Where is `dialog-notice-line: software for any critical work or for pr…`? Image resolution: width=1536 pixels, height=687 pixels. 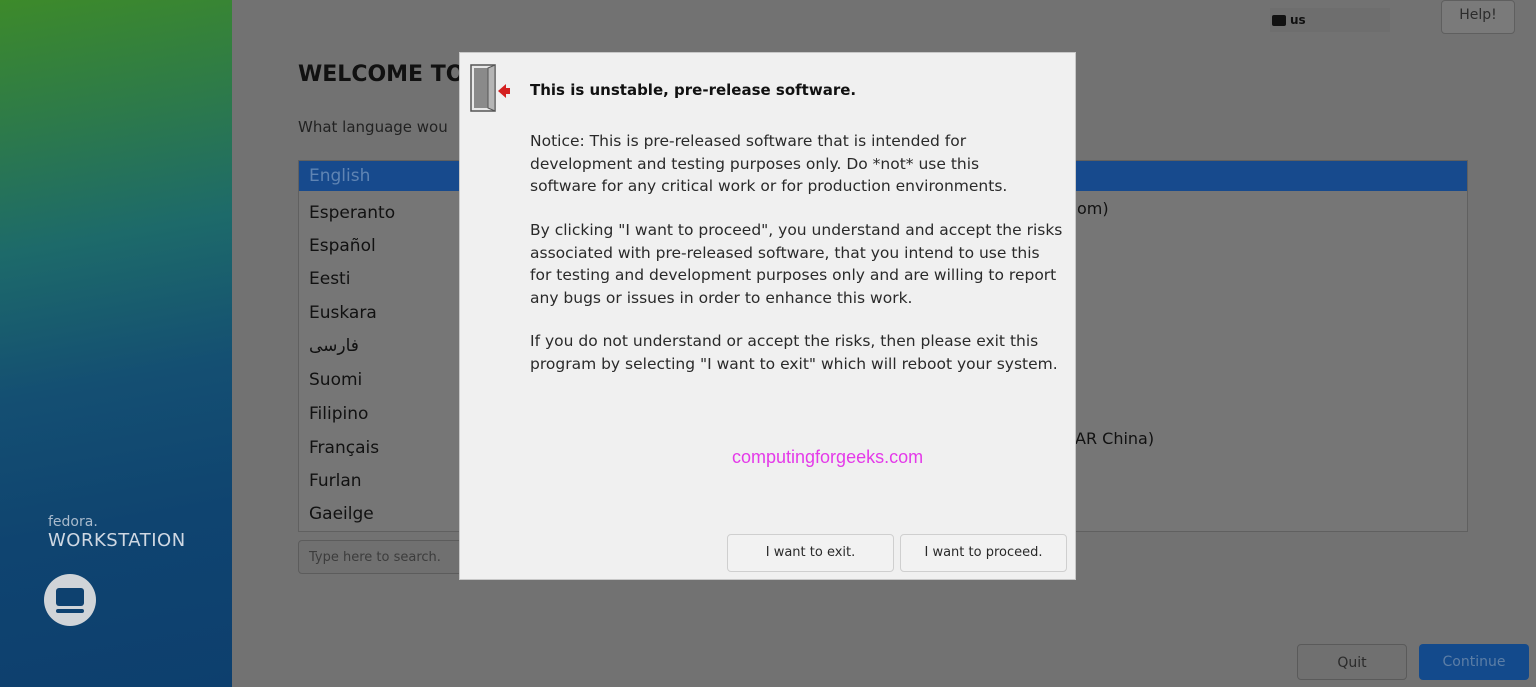
dialog-notice-line: software for any critical work or for pr… is located at coordinates (769, 186).